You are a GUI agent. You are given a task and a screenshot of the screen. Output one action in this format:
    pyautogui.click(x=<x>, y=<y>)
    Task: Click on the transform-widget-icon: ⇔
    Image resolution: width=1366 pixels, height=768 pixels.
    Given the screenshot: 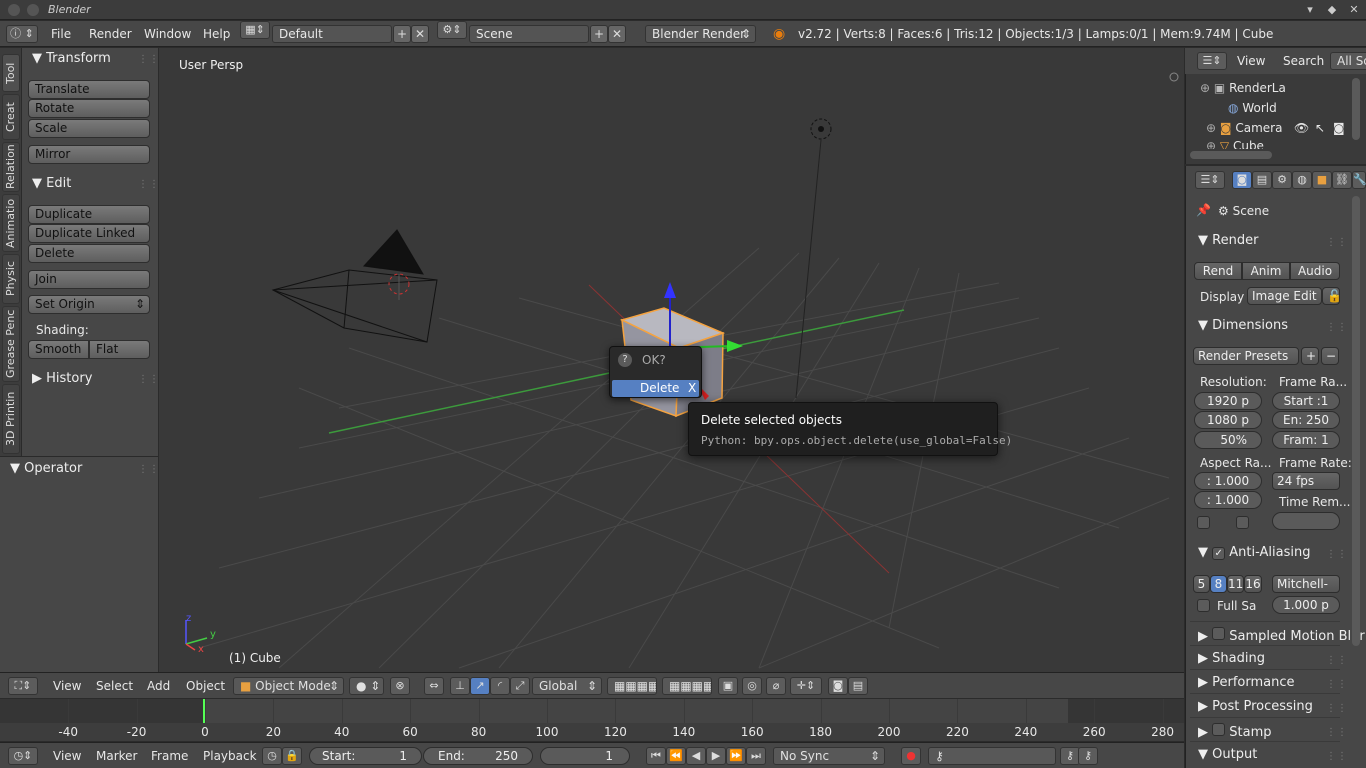 What is the action you would take?
    pyautogui.click(x=434, y=686)
    